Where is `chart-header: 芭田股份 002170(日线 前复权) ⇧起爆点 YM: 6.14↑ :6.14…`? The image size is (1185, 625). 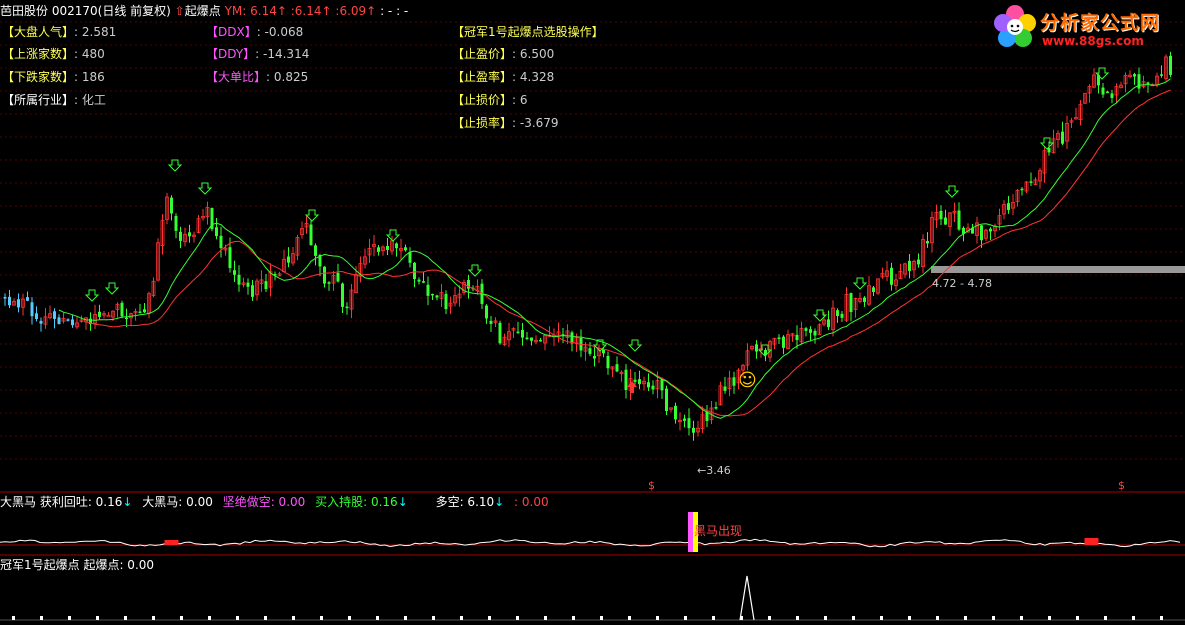
chart-header: 芭田股份 002170(日线 前复权) ⇧起爆点 YM: 6.14↑ :6.14… is located at coordinates (204, 11).